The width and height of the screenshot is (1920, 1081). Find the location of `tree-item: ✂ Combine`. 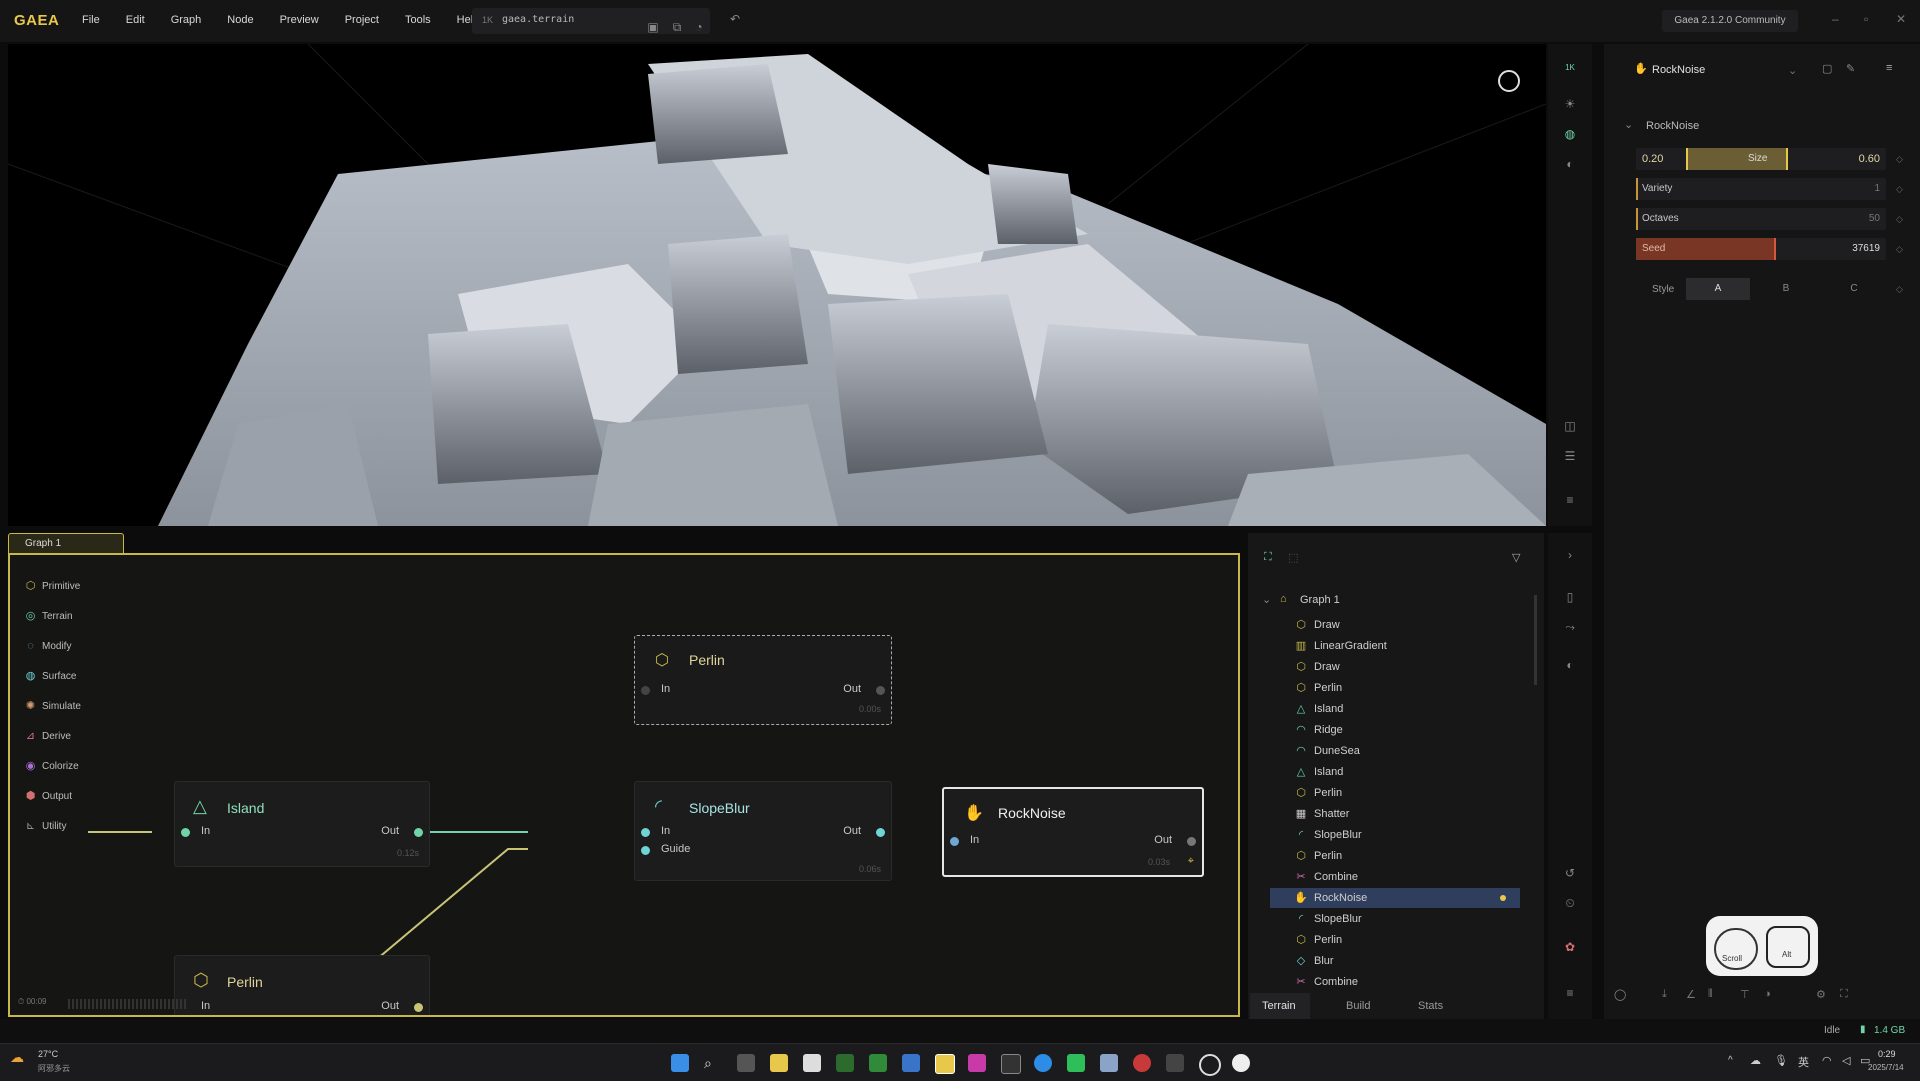

tree-item: ✂ Combine is located at coordinates (1395, 982).